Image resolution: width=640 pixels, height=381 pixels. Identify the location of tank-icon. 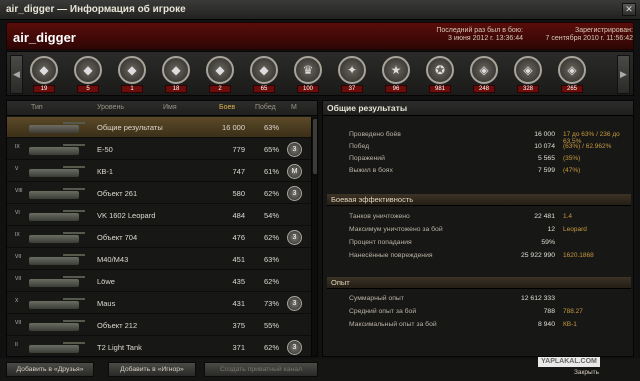
(50, 127).